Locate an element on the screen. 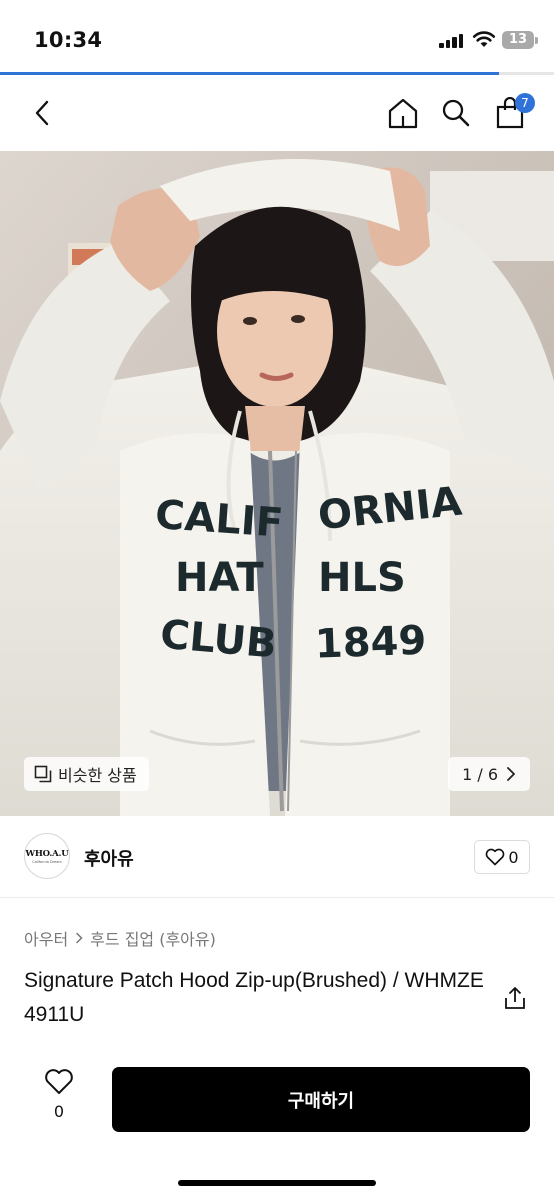 This screenshot has width=554, height=1200. share-button is located at coordinates (515, 998).